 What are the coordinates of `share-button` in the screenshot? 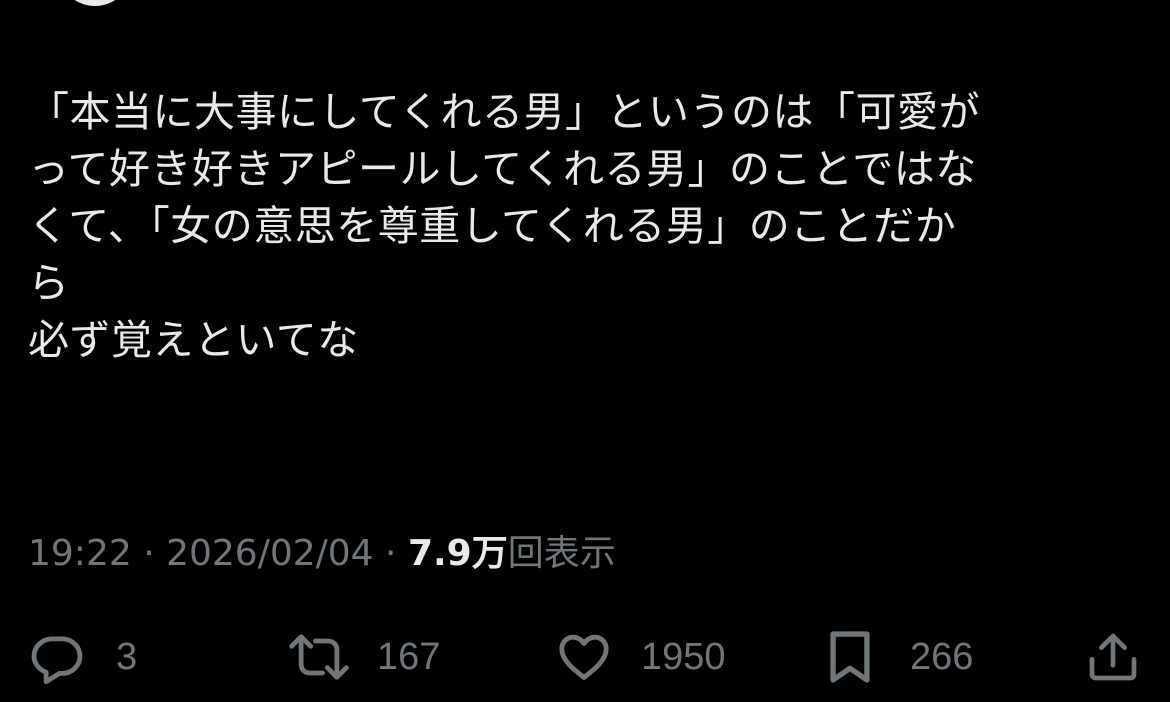 It's located at (1113, 657).